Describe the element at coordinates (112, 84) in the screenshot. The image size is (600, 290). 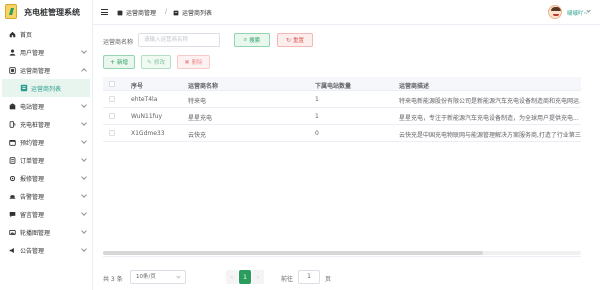
I see `select-all-checkbox` at that location.